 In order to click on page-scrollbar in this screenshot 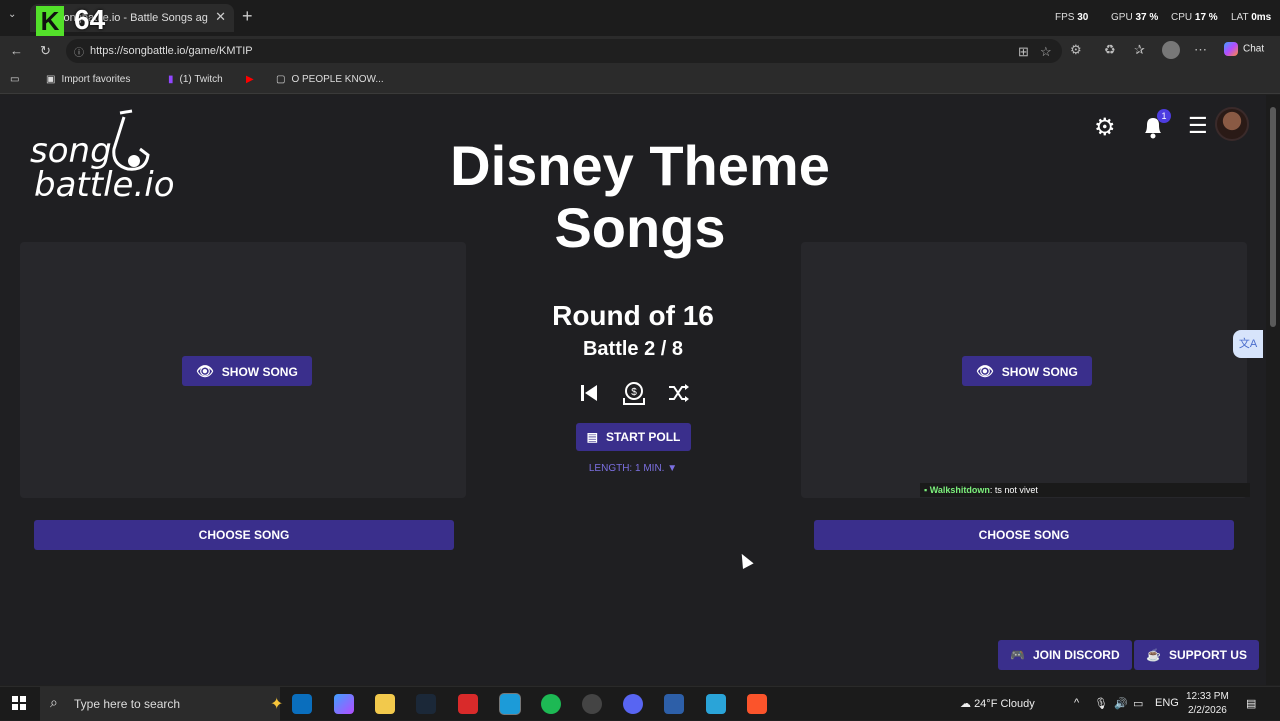, I will do `click(1273, 390)`.